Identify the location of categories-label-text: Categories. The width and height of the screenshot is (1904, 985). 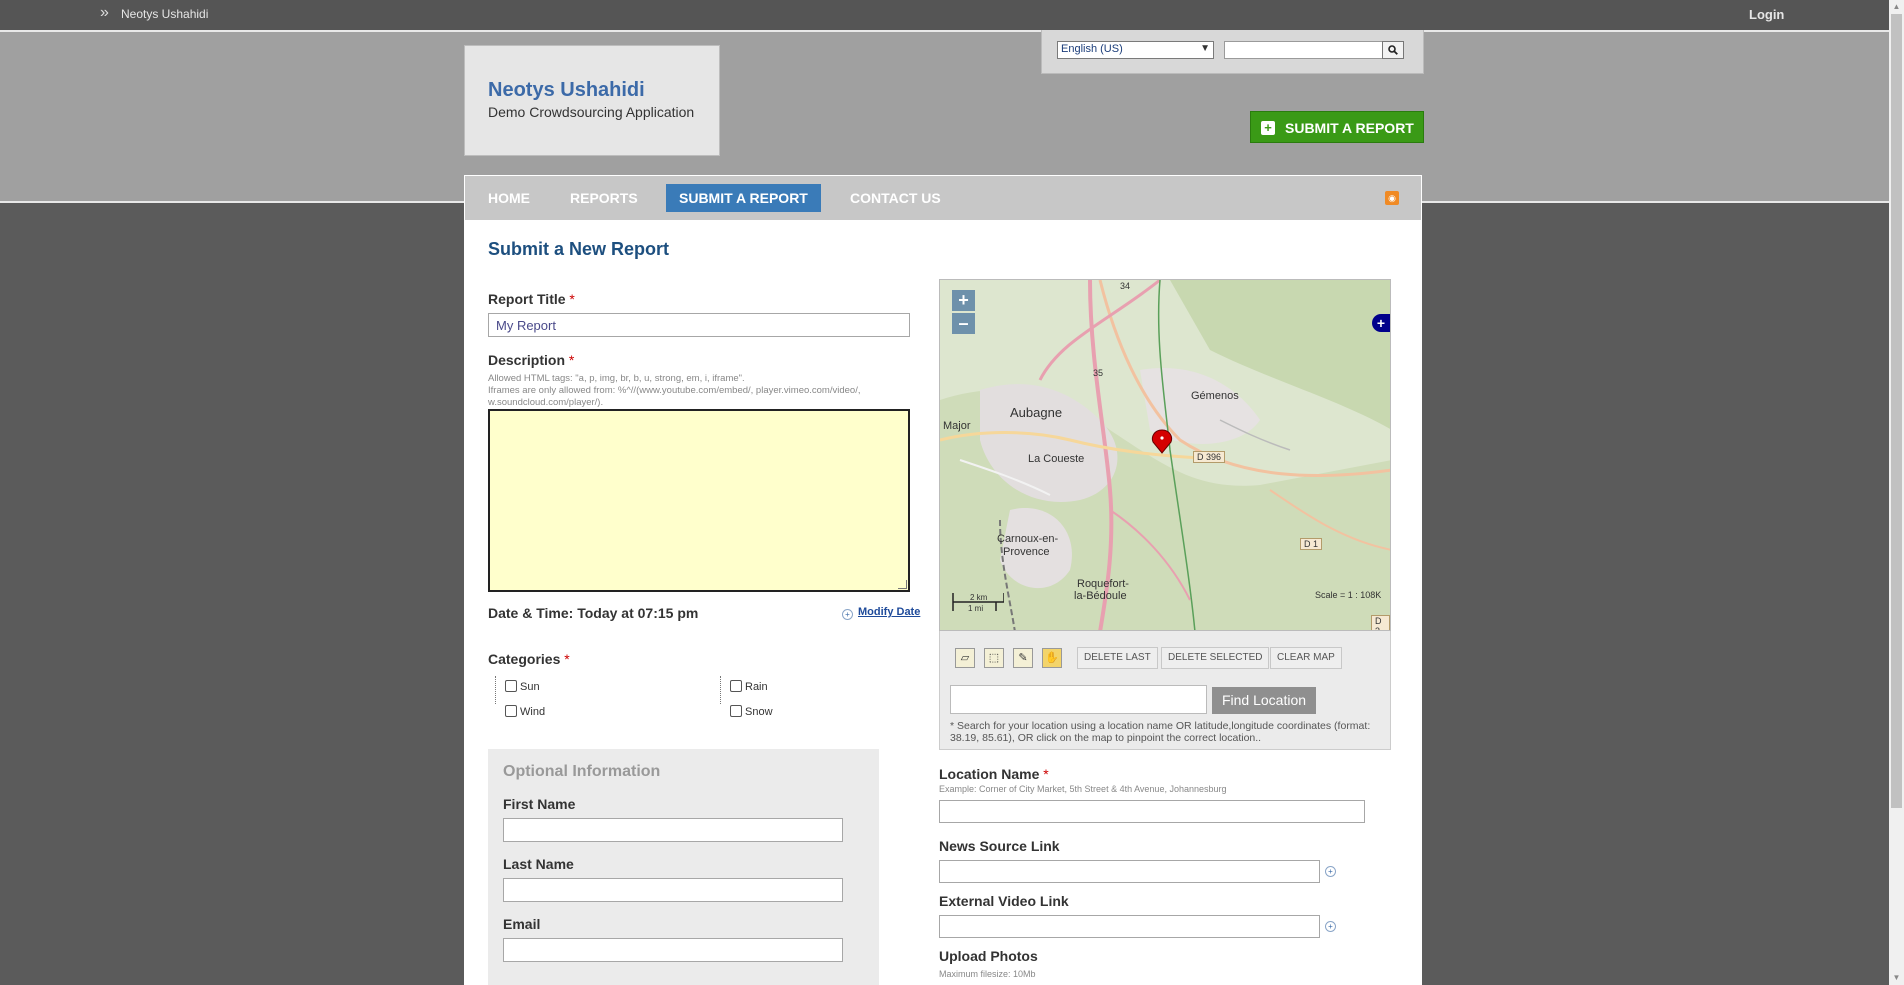
(524, 659).